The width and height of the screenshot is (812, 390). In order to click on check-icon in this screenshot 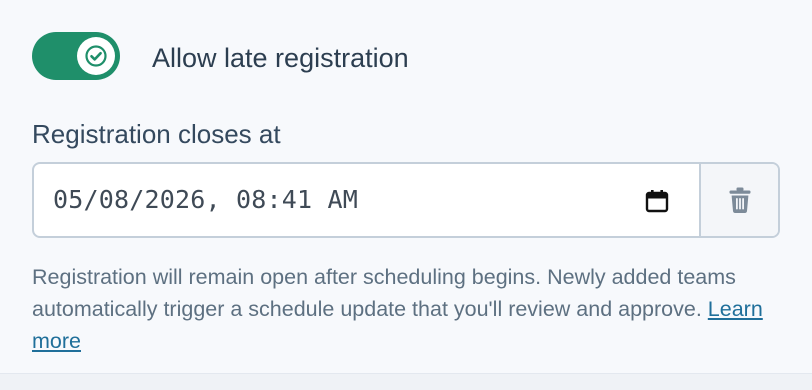, I will do `click(96, 56)`.